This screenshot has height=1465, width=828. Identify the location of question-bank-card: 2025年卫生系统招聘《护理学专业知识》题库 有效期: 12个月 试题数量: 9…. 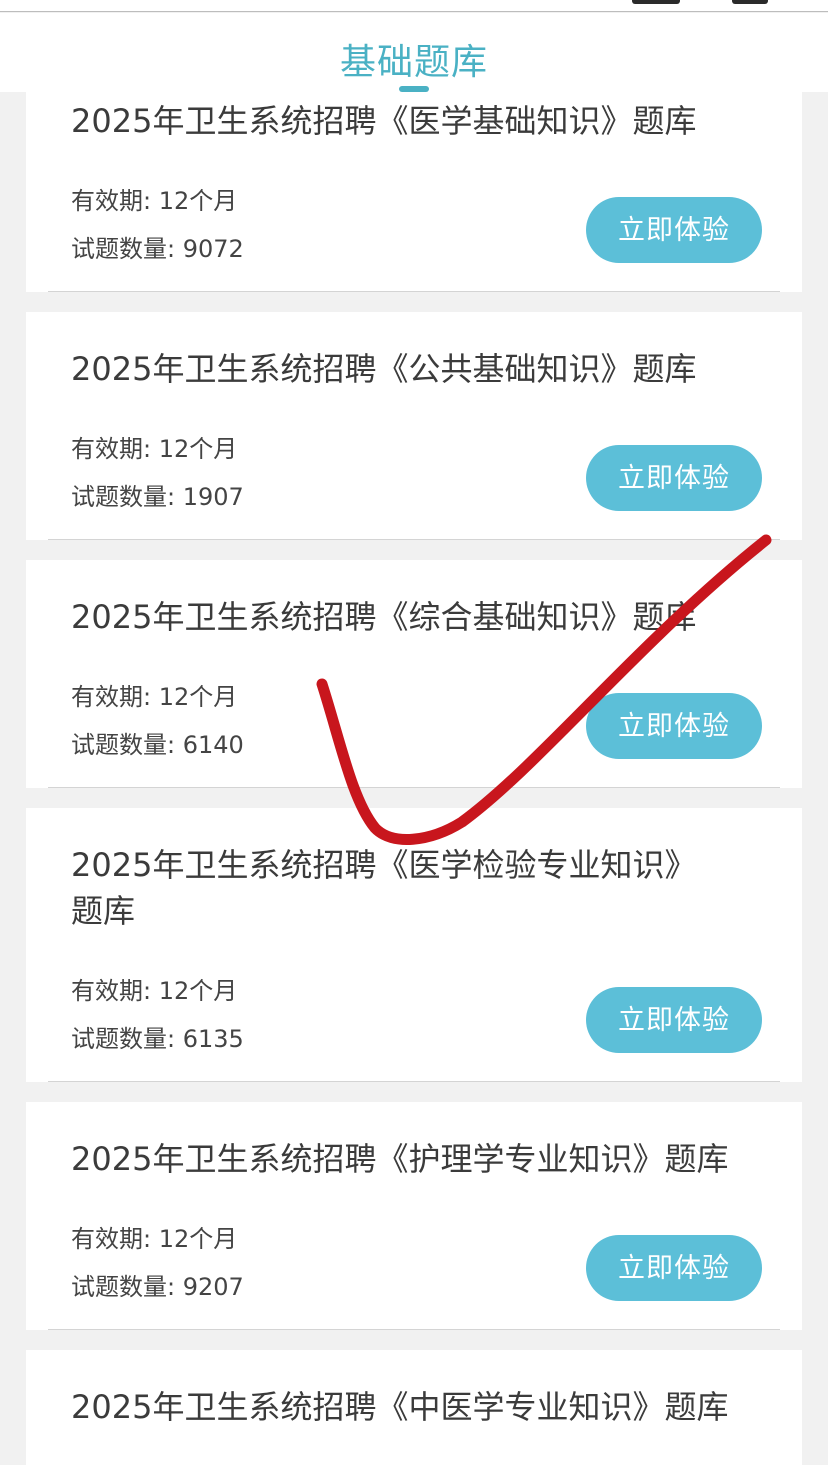
(414, 1216).